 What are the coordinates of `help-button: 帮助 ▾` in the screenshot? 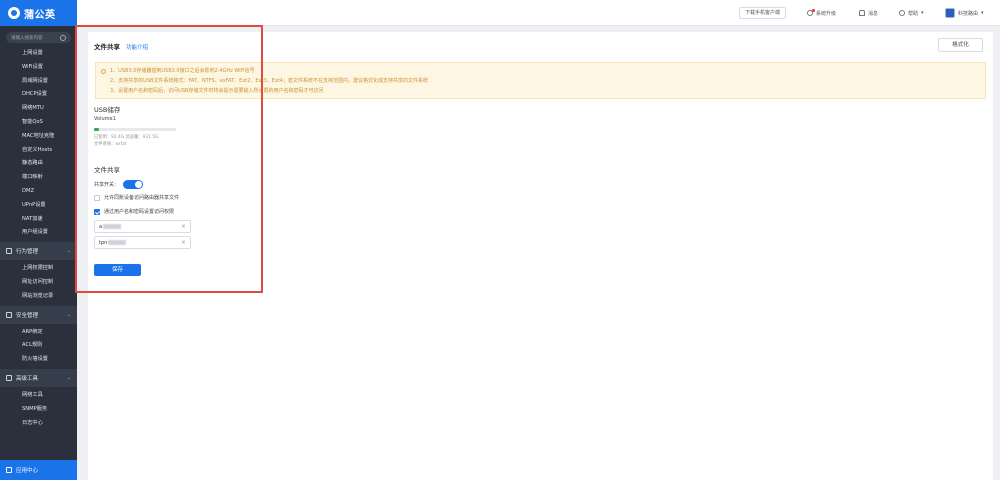 It's located at (911, 13).